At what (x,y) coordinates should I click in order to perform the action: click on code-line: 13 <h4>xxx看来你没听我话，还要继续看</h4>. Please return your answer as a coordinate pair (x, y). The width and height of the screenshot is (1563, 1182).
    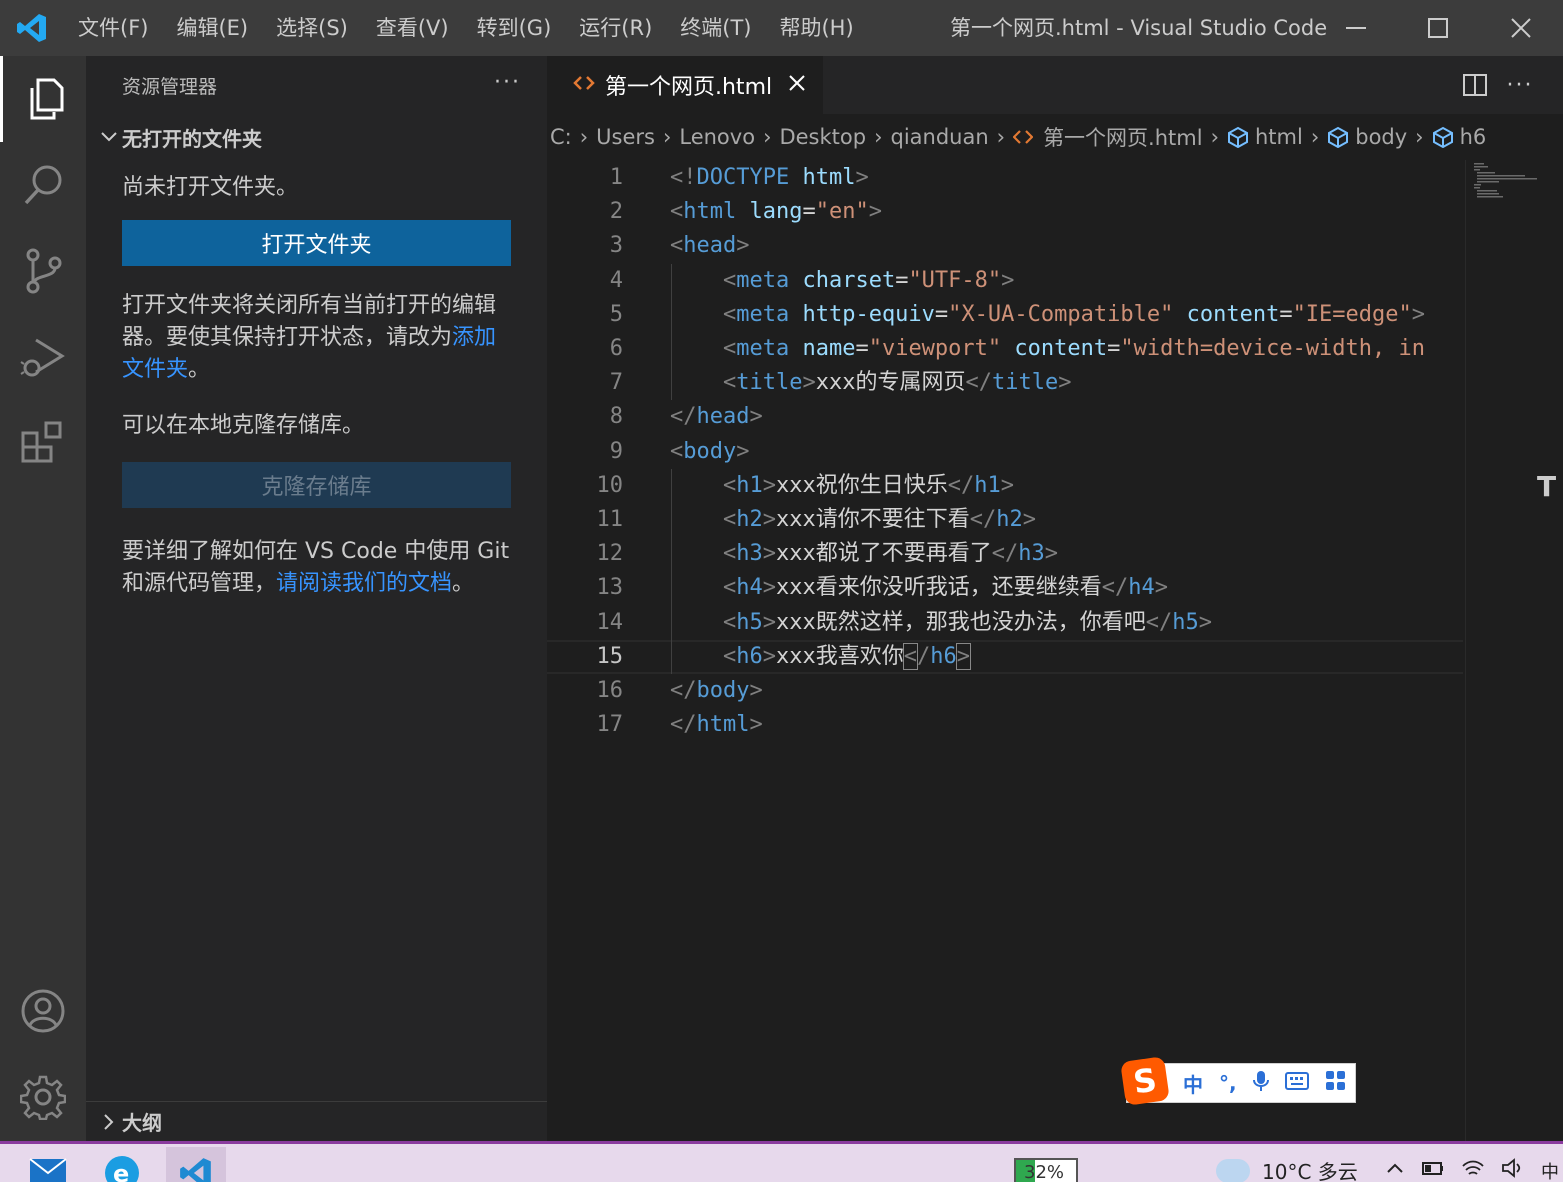
    Looking at the image, I should click on (1005, 588).